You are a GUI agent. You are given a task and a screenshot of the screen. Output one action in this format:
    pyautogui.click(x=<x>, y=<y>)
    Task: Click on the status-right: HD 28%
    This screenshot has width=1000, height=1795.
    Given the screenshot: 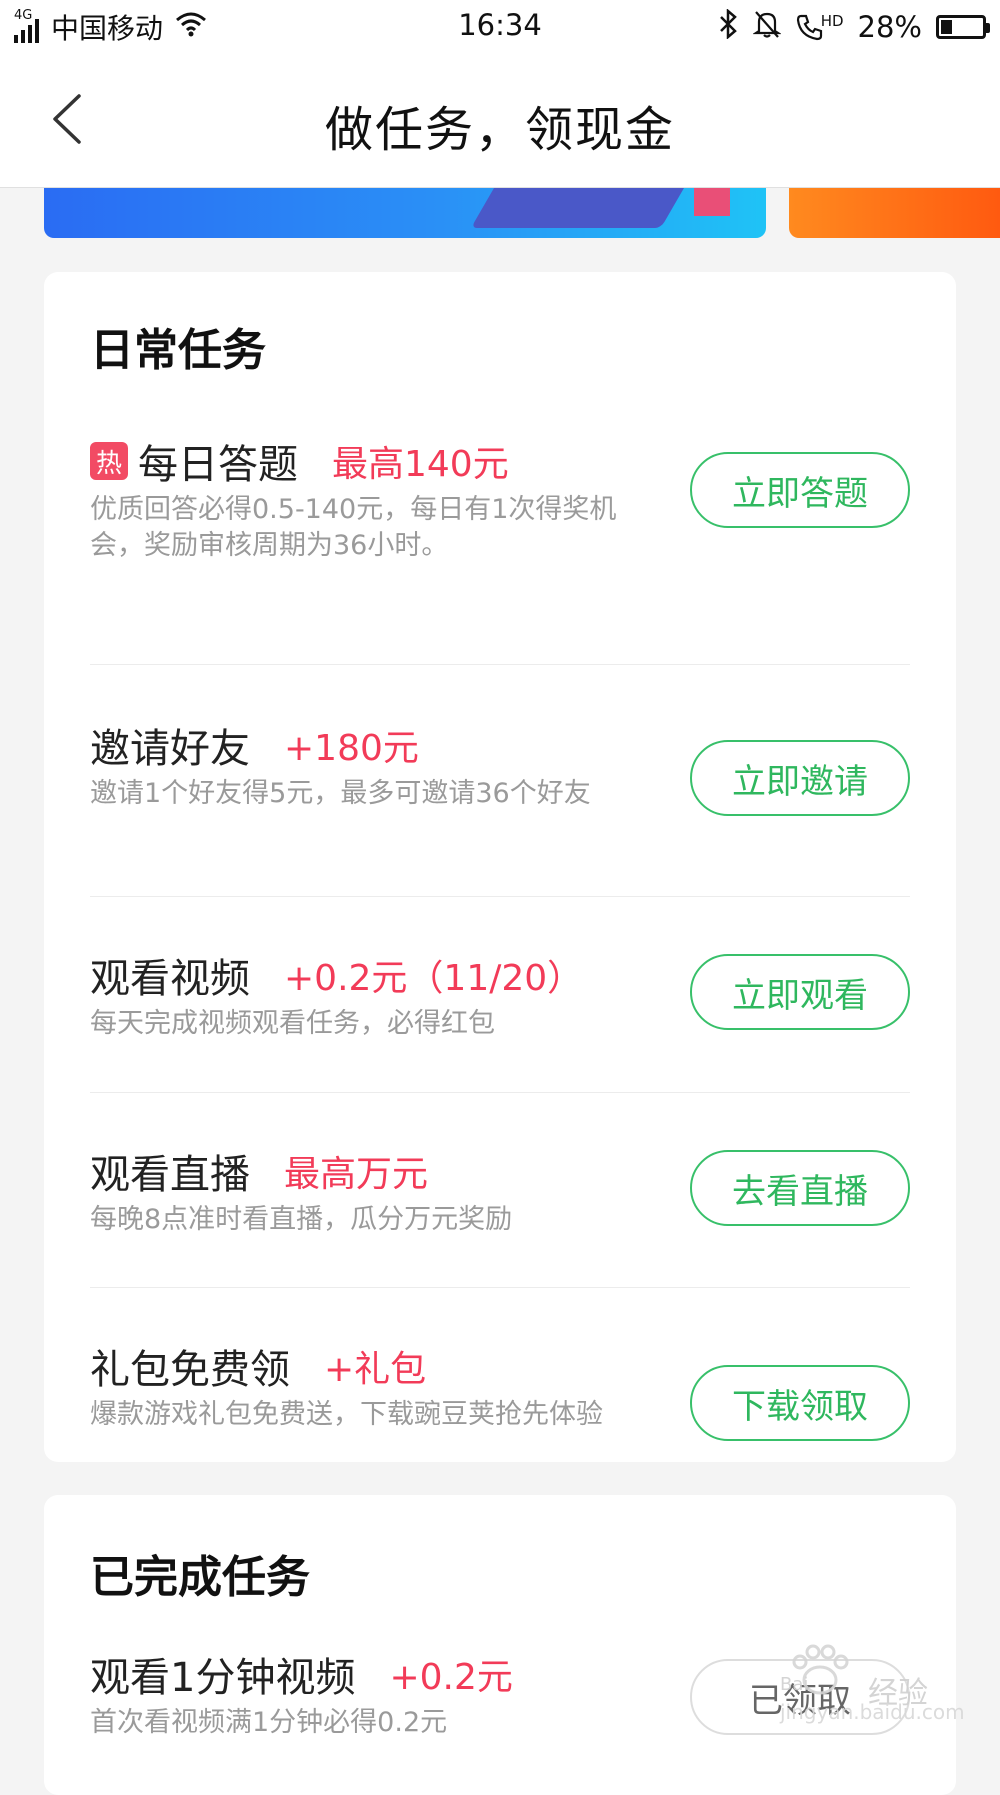 What is the action you would take?
    pyautogui.click(x=853, y=26)
    